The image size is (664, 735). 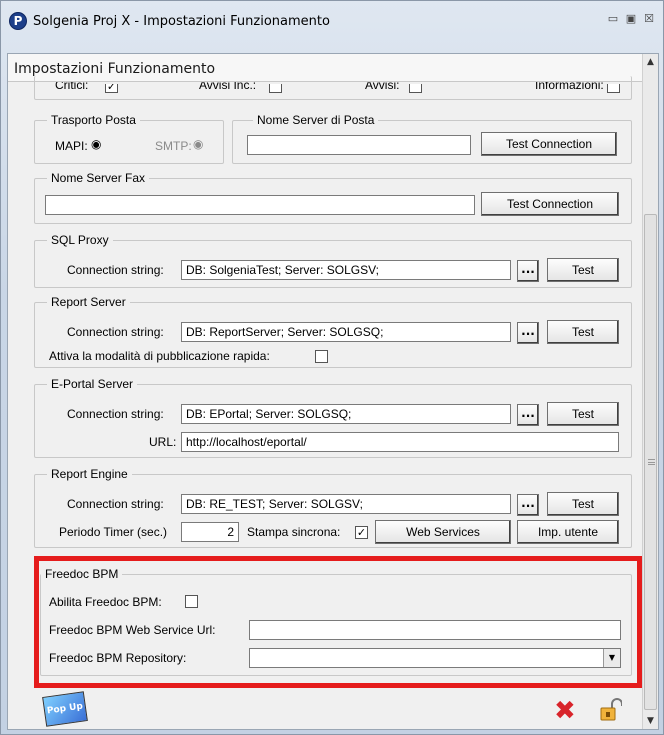 What do you see at coordinates (98, 178) in the screenshot?
I see `server-fax-legend: Nome Server Fax` at bounding box center [98, 178].